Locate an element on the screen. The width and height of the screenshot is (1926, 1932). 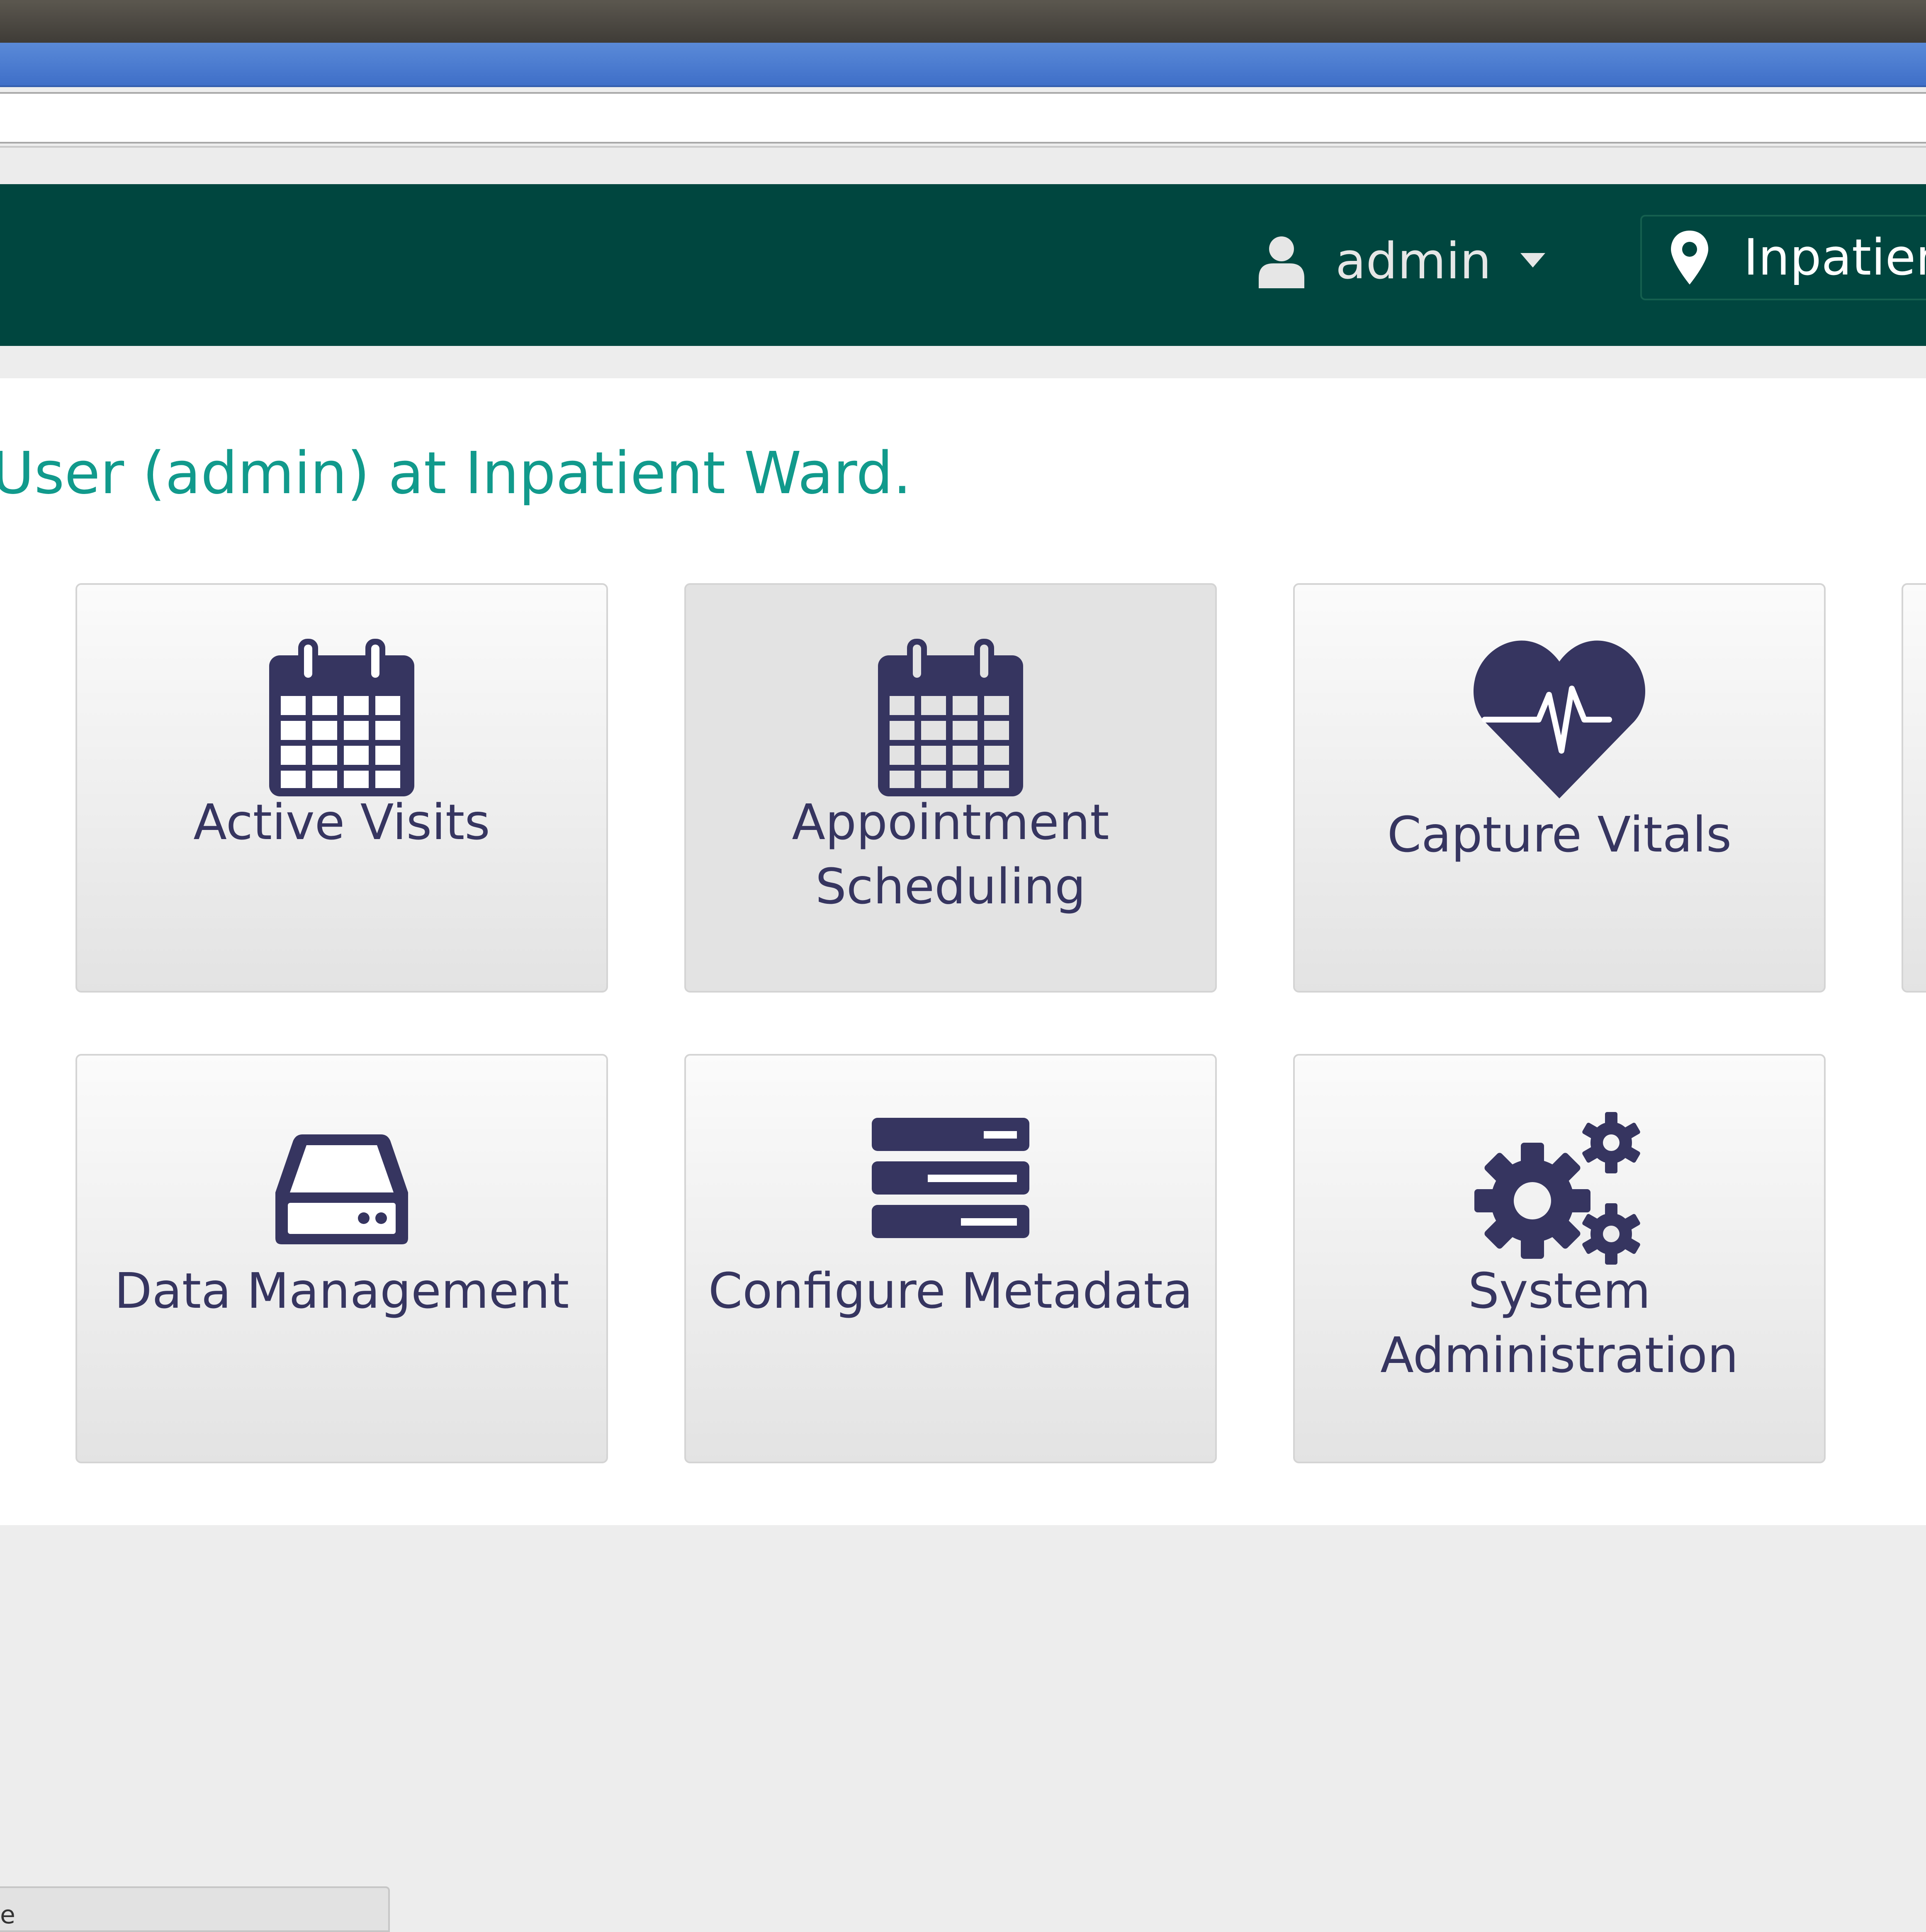
status-bar: e is located at coordinates (195, 1909).